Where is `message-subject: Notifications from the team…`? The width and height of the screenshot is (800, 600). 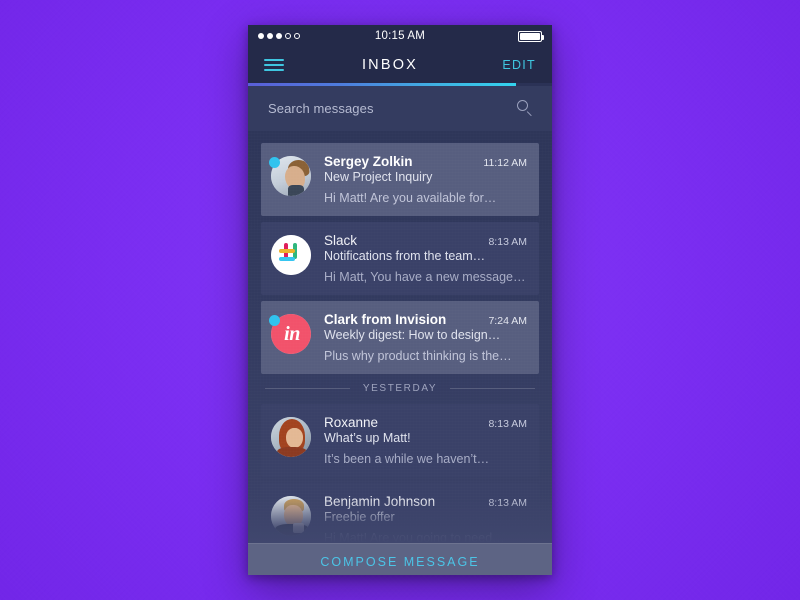
message-subject: Notifications from the team… is located at coordinates (405, 256).